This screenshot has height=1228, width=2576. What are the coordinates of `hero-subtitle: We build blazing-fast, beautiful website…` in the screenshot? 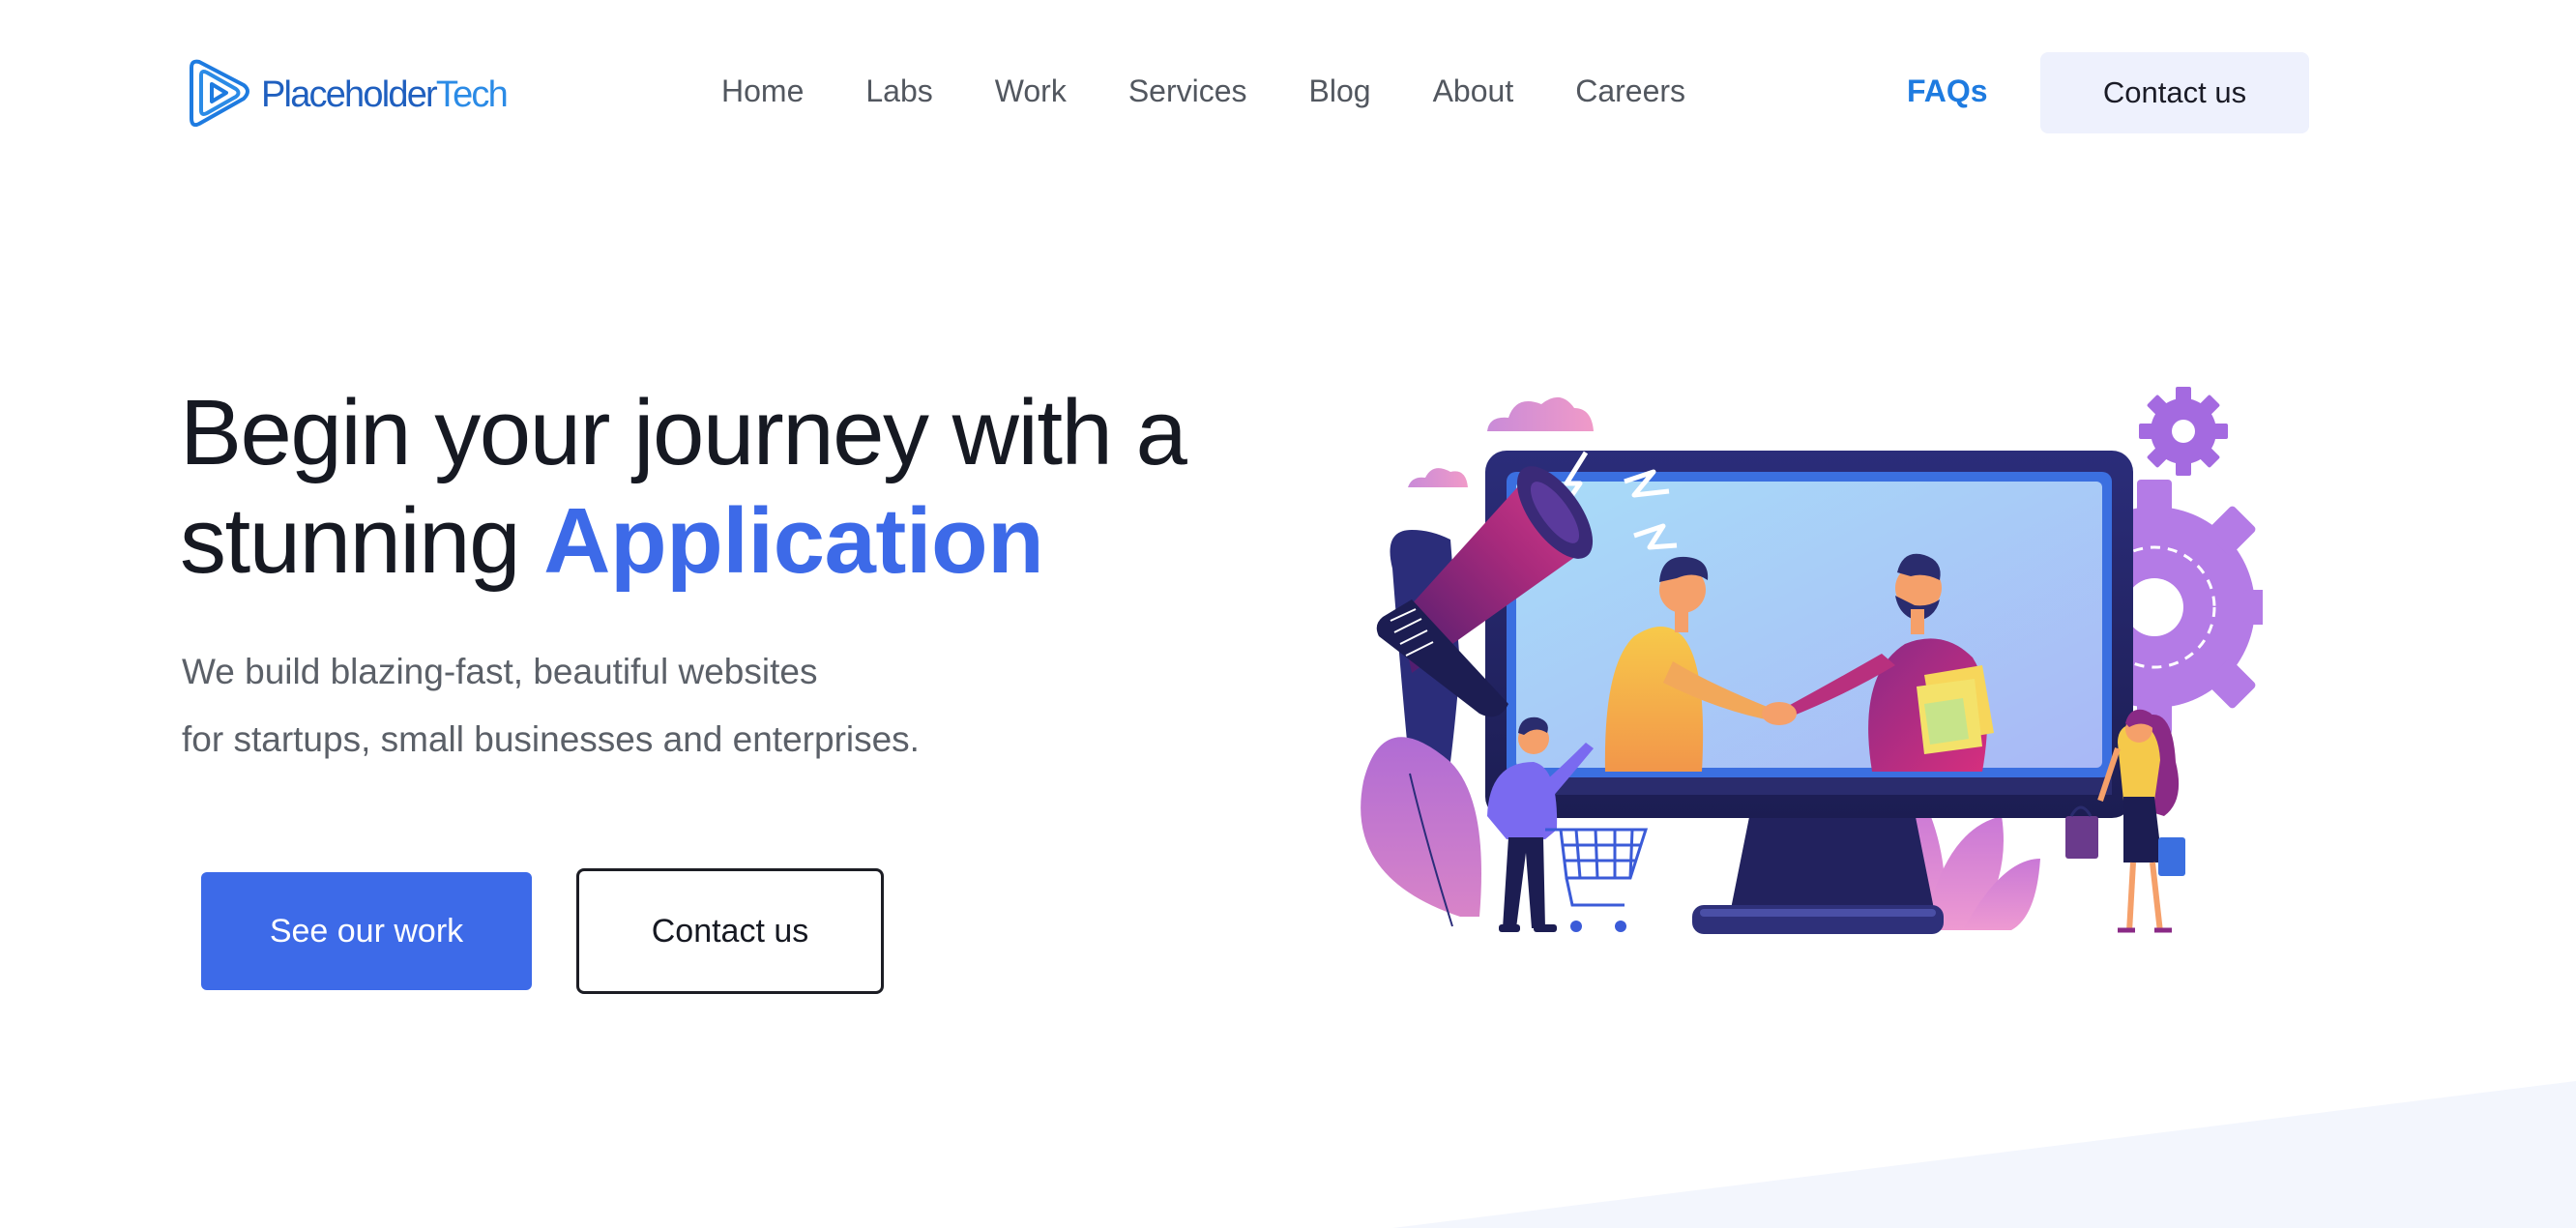 It's located at (551, 706).